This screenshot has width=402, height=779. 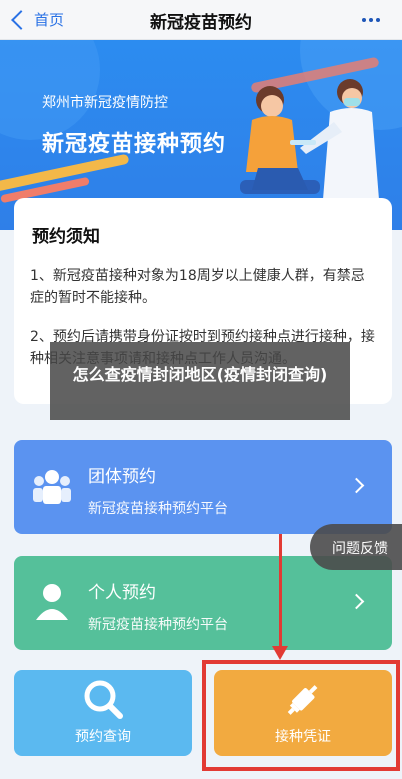 What do you see at coordinates (203, 487) in the screenshot?
I see `group-booking-card: 团体预约 新冠疫苗接种预约平台` at bounding box center [203, 487].